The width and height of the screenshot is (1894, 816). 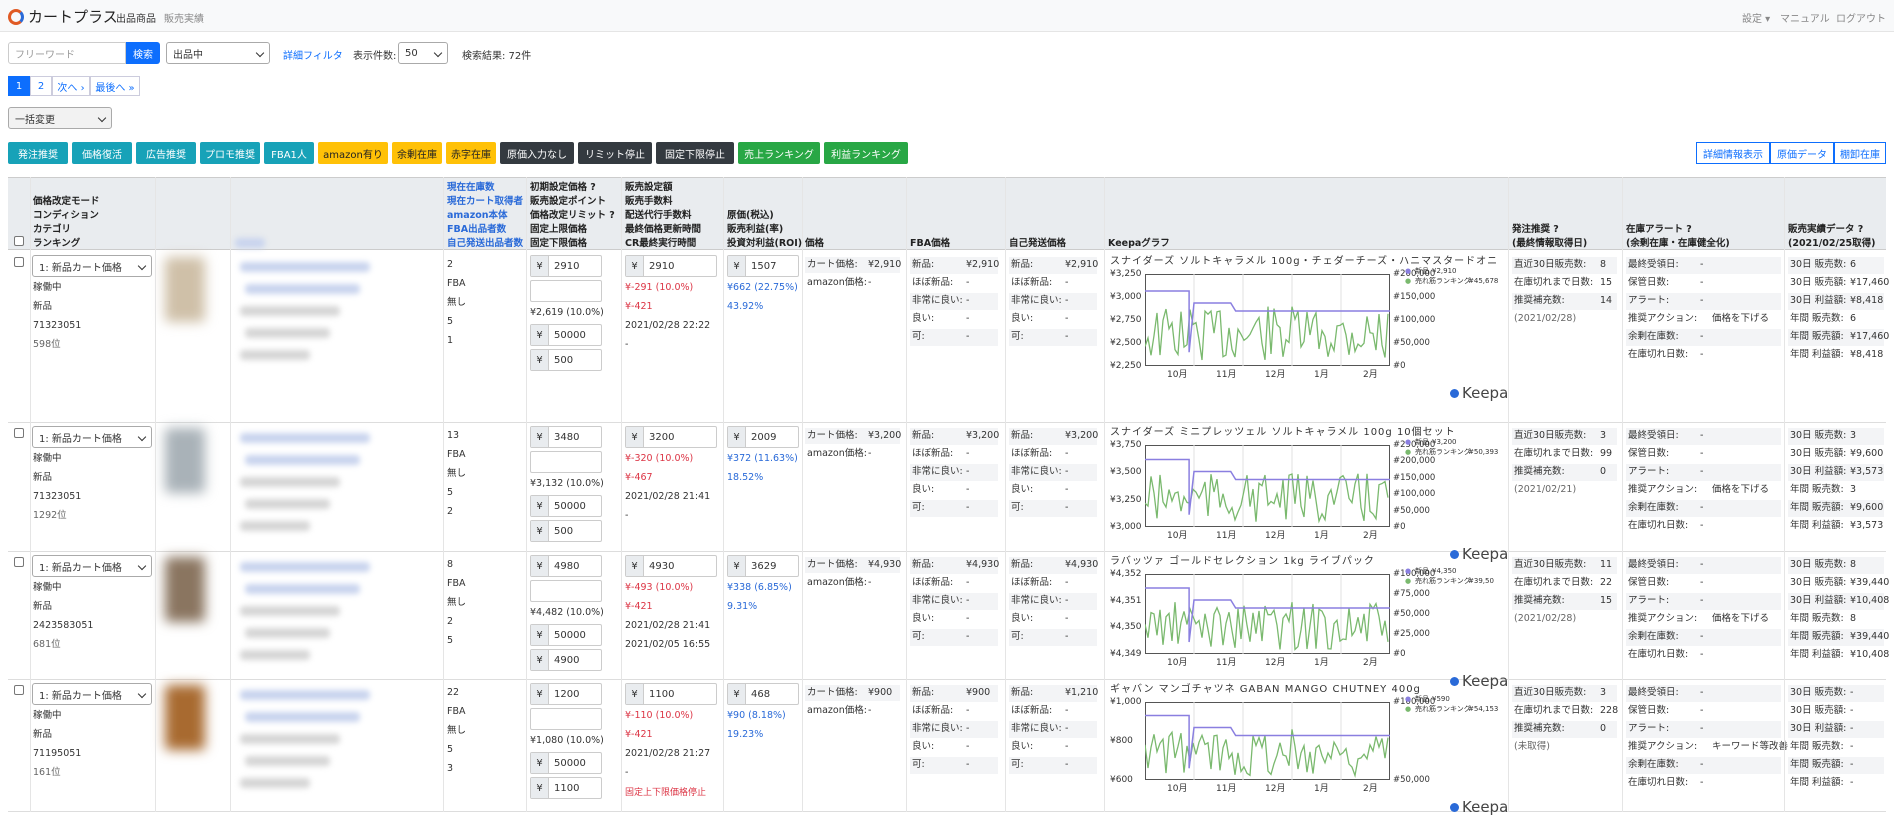 What do you see at coordinates (423, 53) in the screenshot?
I see `count-select: 50` at bounding box center [423, 53].